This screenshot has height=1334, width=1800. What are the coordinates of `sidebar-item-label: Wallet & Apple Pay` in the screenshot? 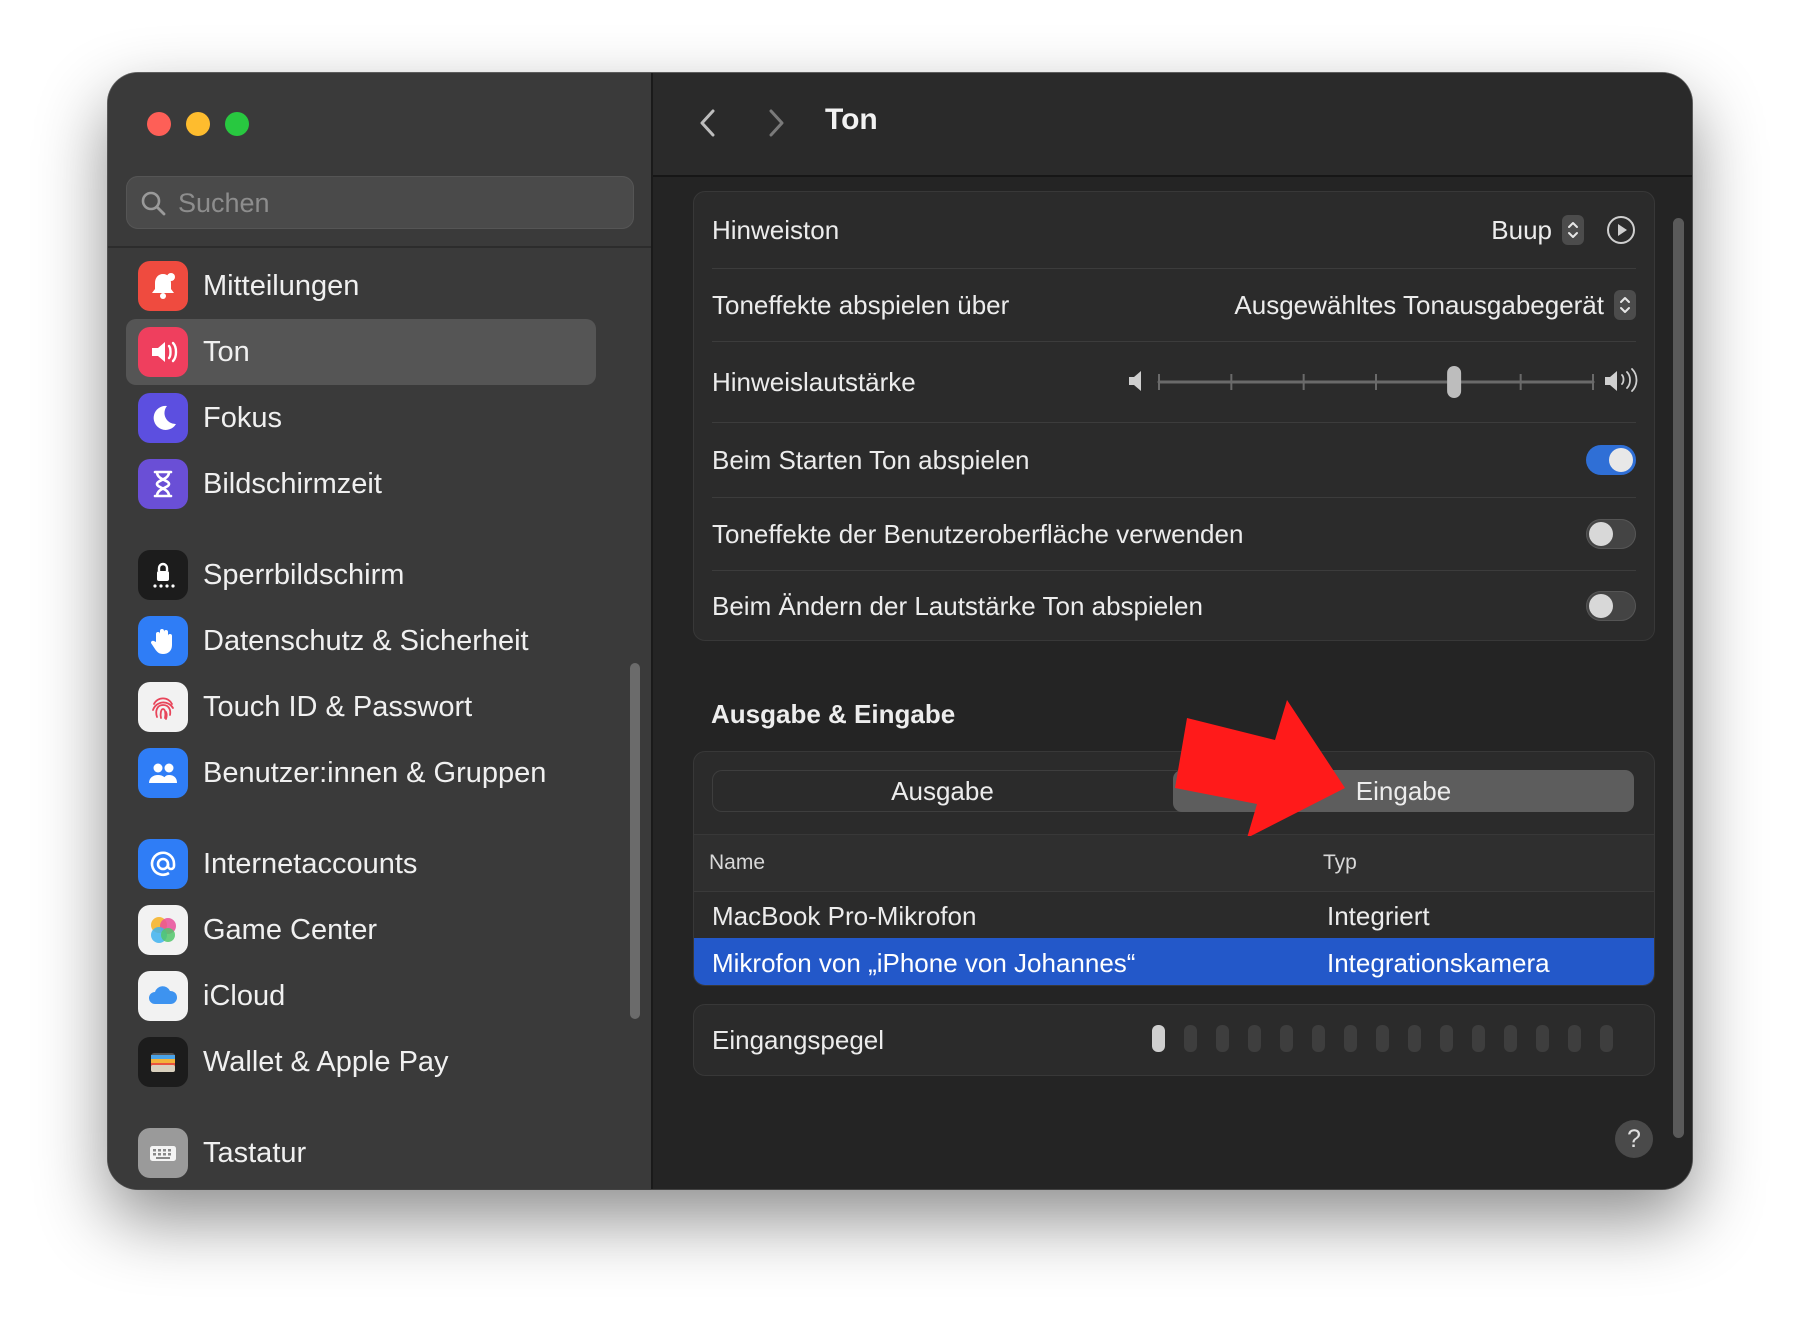 It's located at (326, 1061).